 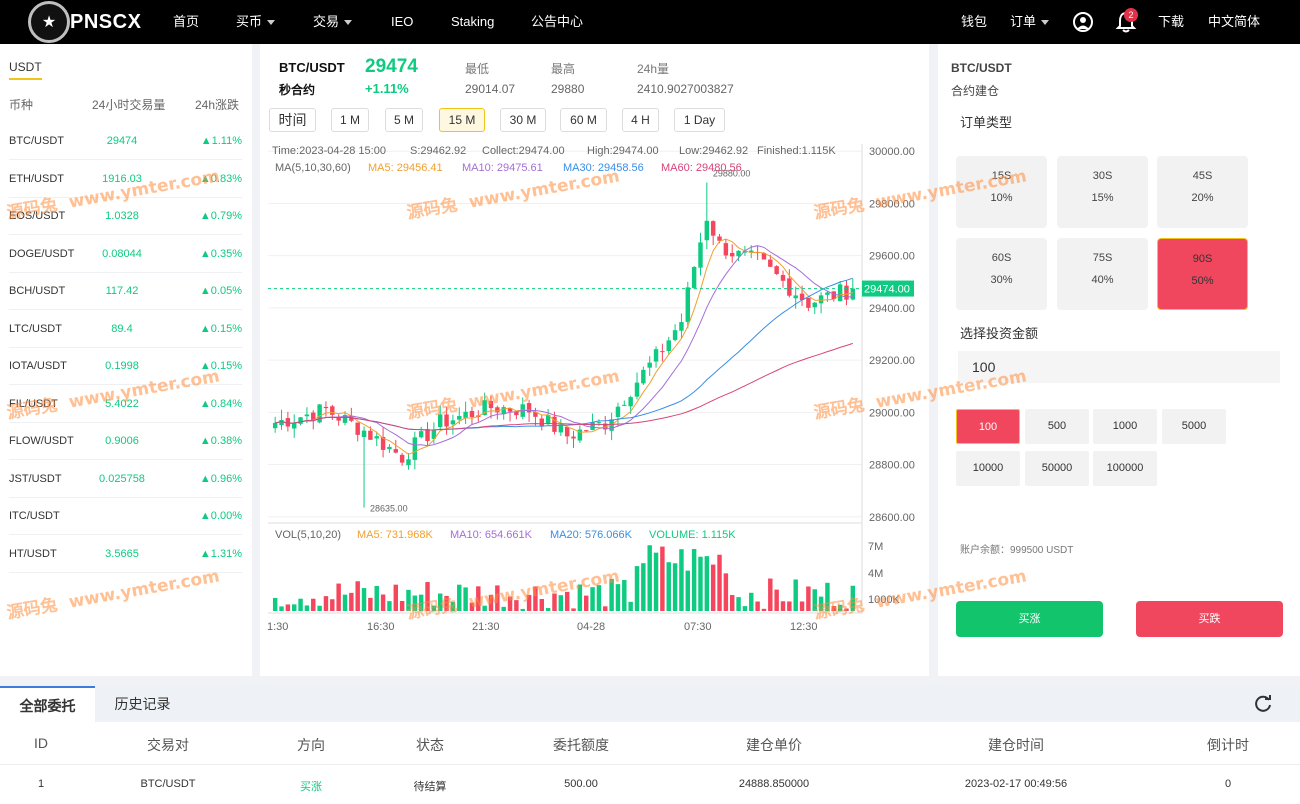 What do you see at coordinates (1228, 745) in the screenshot?
I see `header-countdown: 倒计时` at bounding box center [1228, 745].